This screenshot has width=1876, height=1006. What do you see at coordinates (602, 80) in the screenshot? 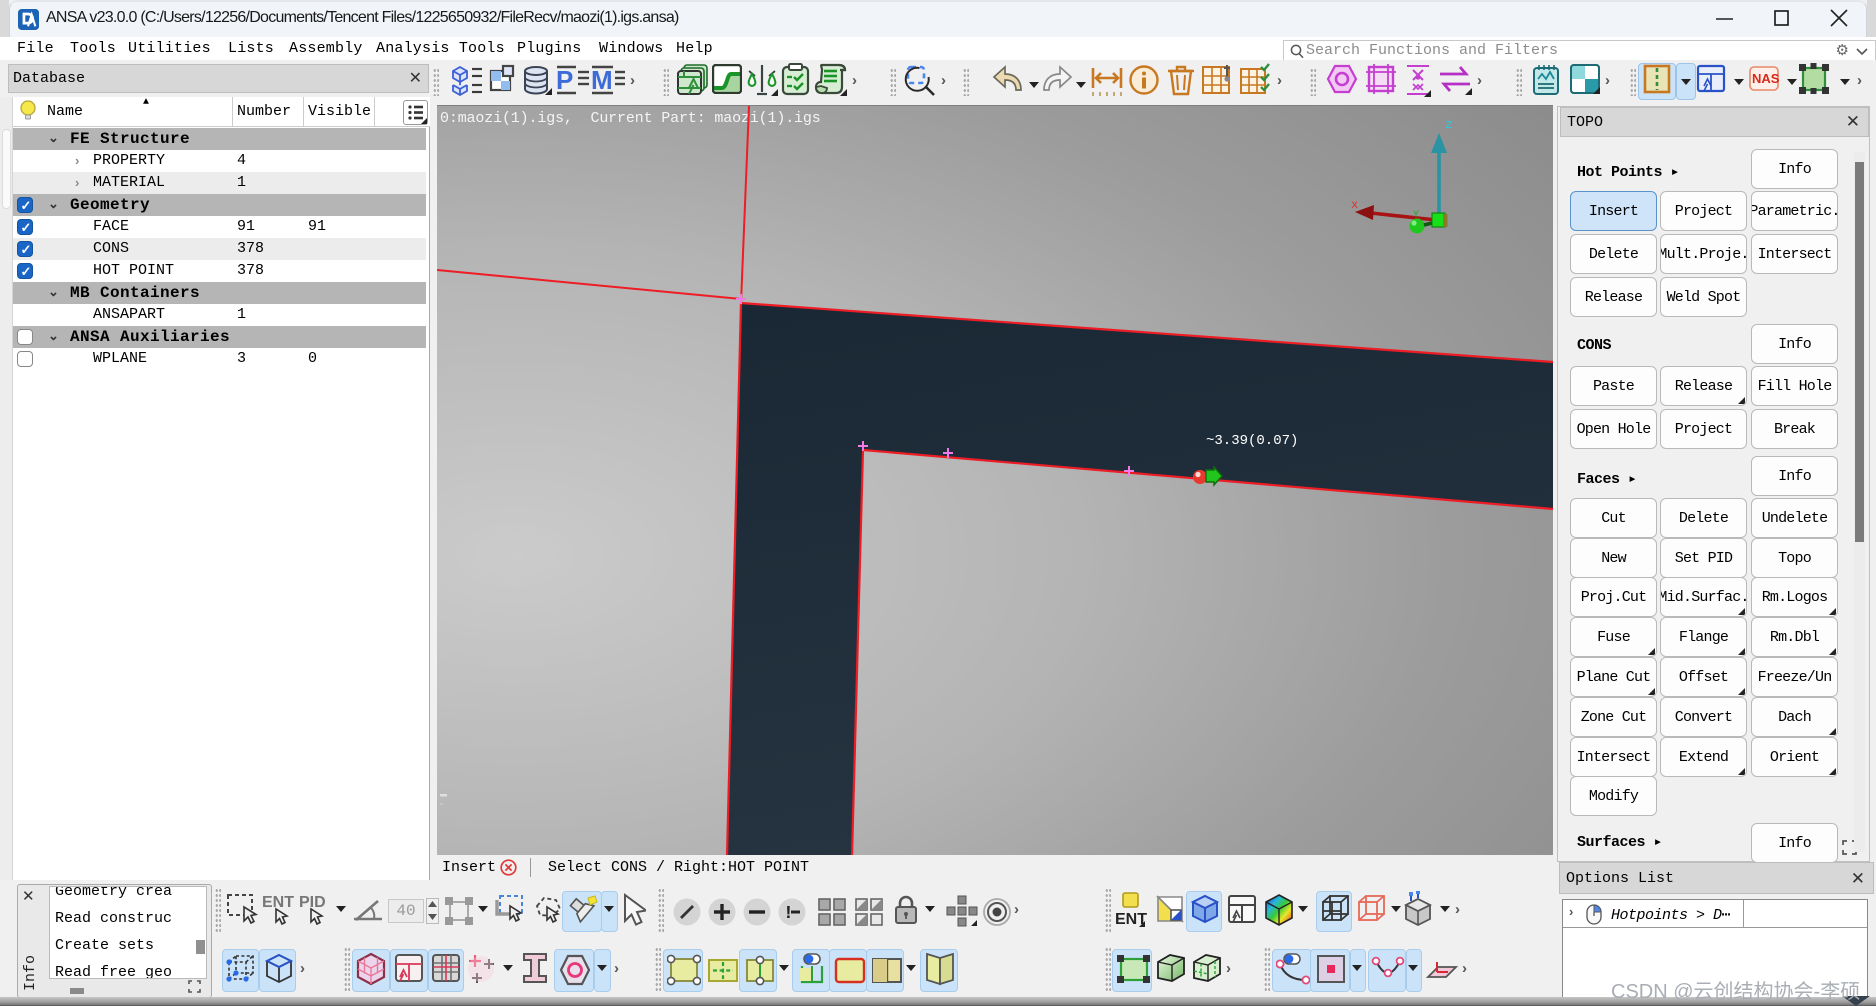
I see `svg-text: M` at bounding box center [602, 80].